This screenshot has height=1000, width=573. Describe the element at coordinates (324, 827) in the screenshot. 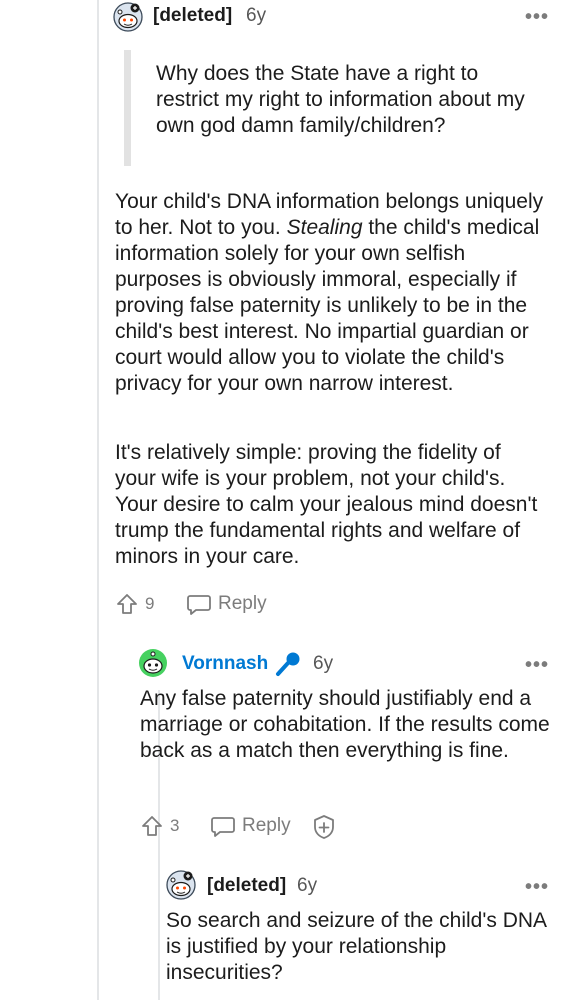

I see `award-add-icon` at that location.